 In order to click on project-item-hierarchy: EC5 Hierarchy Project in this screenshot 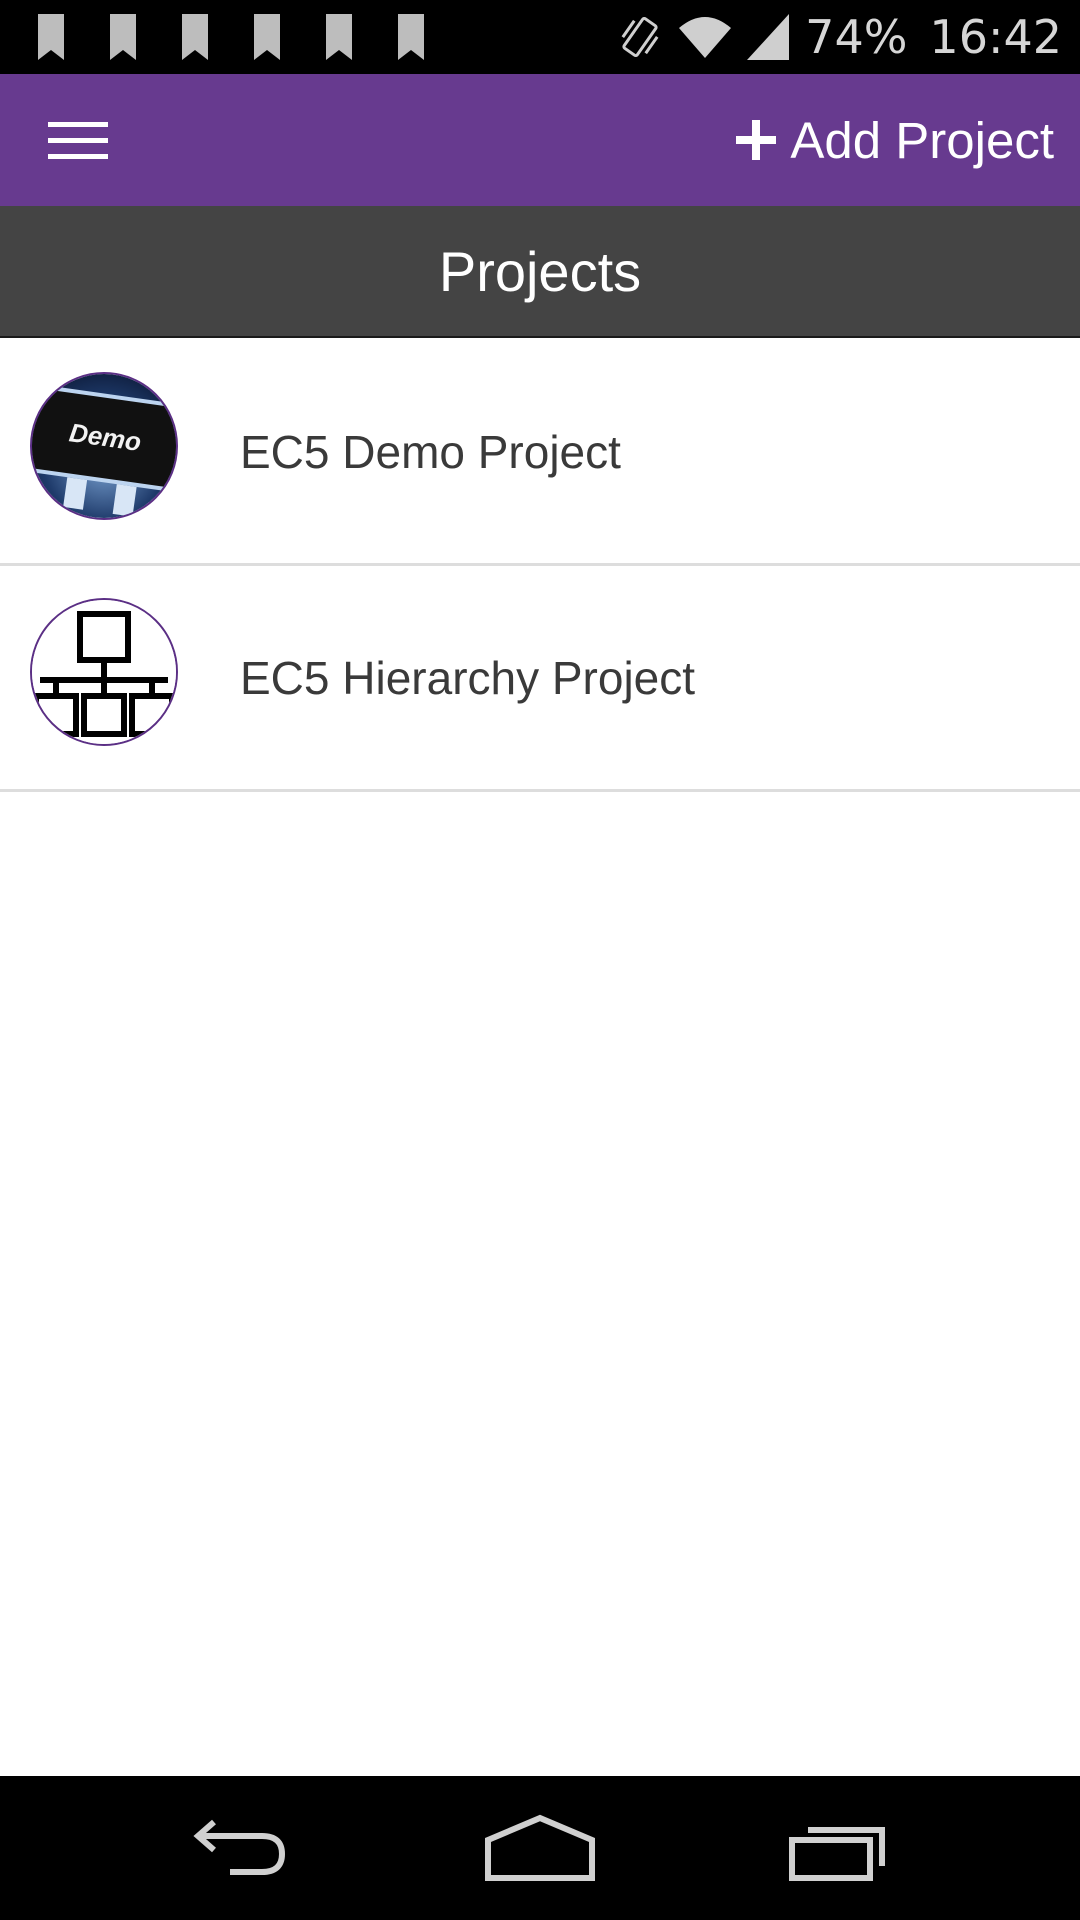, I will do `click(540, 679)`.